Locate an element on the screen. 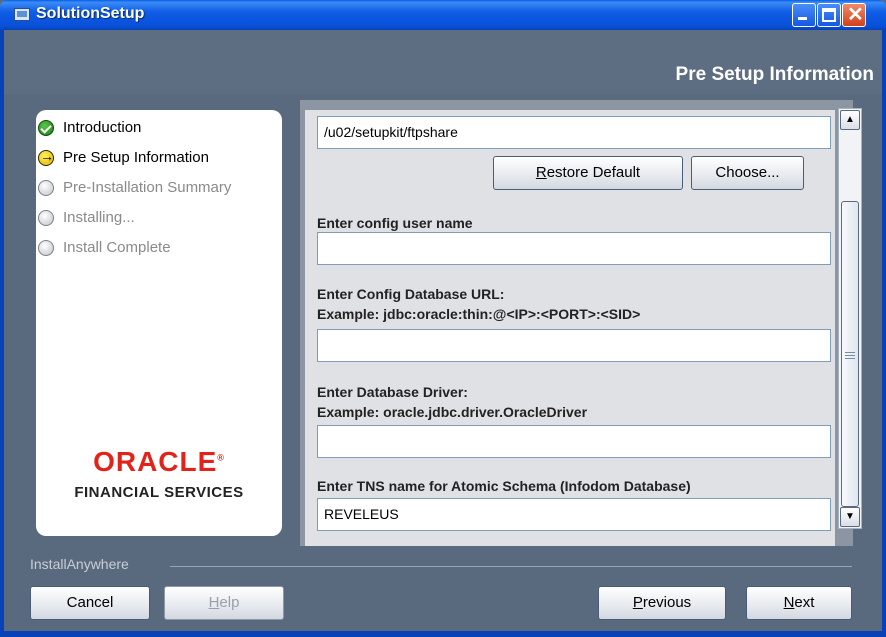 Image resolution: width=886 pixels, height=637 pixels. step-label: Introduction is located at coordinates (102, 127).